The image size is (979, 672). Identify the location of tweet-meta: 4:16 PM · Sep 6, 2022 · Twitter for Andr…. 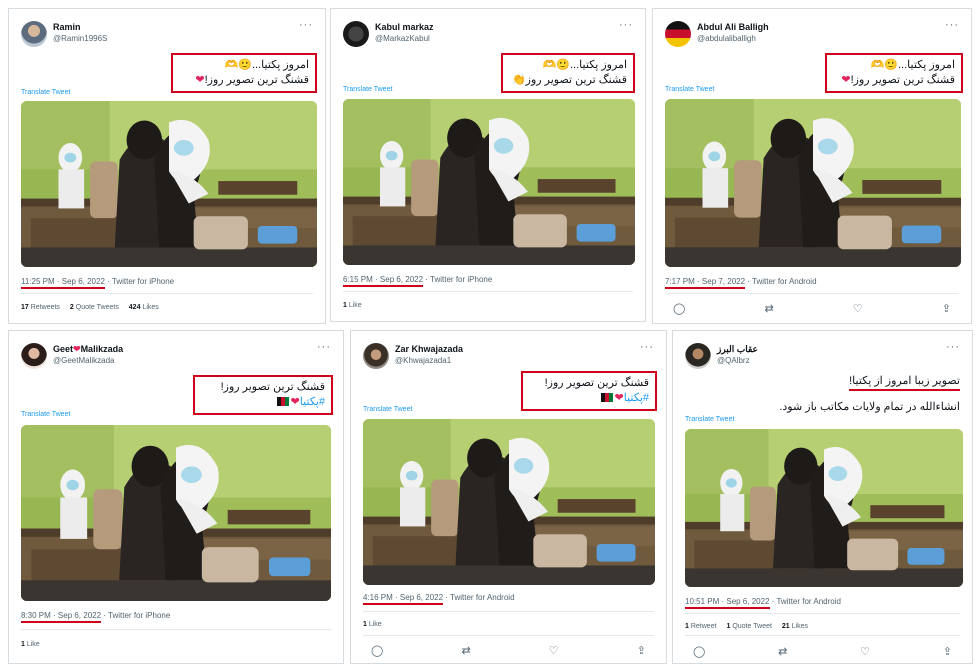
(439, 599).